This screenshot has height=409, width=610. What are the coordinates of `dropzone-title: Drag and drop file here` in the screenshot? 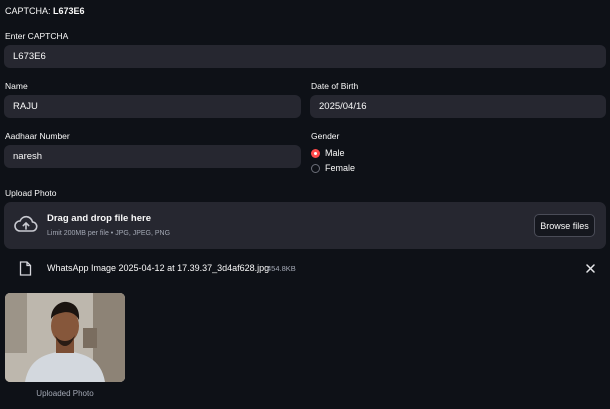 It's located at (99, 218).